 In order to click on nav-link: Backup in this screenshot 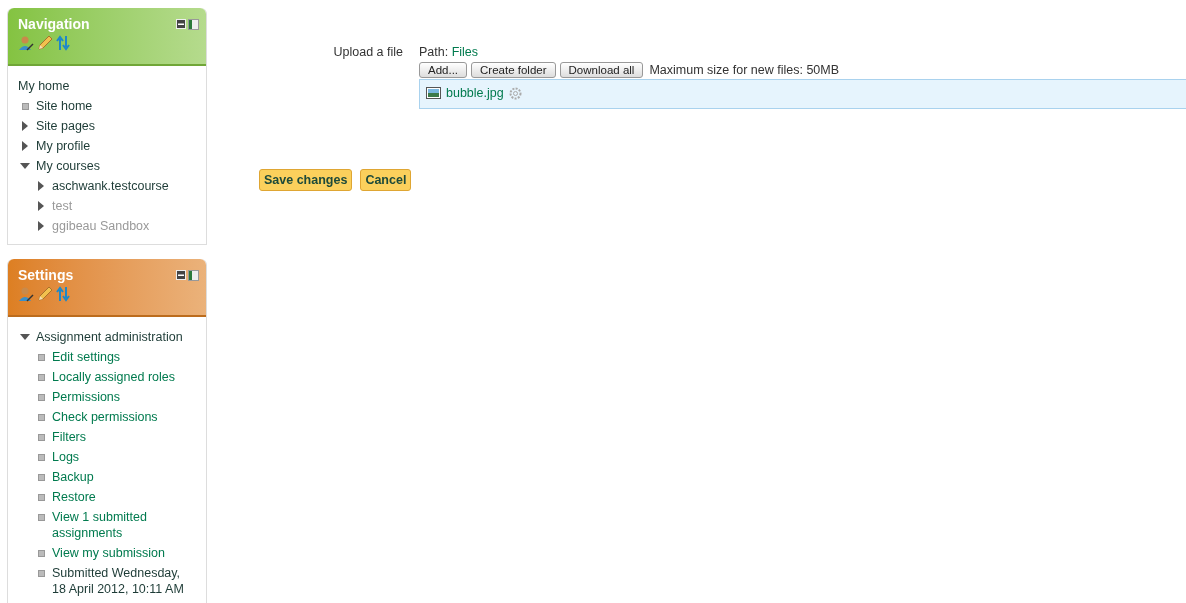, I will do `click(73, 477)`.